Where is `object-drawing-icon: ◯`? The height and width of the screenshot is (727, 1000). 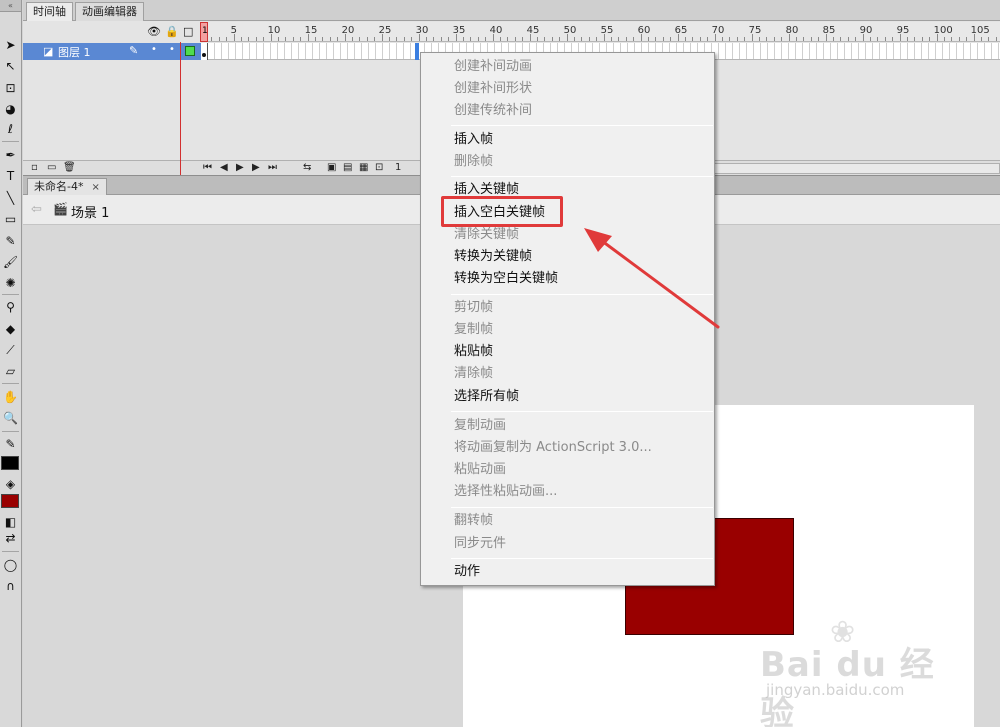
object-drawing-icon: ◯ is located at coordinates (10, 564).